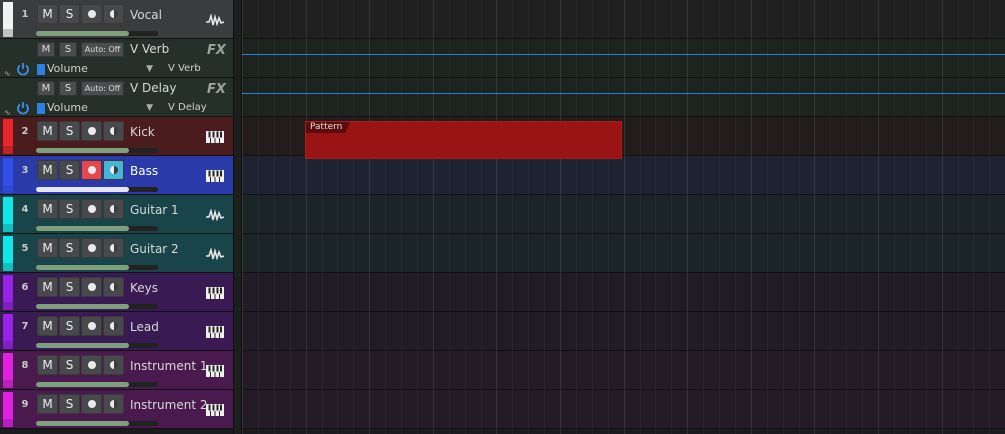  What do you see at coordinates (25, 365) in the screenshot?
I see `track-number: 8` at bounding box center [25, 365].